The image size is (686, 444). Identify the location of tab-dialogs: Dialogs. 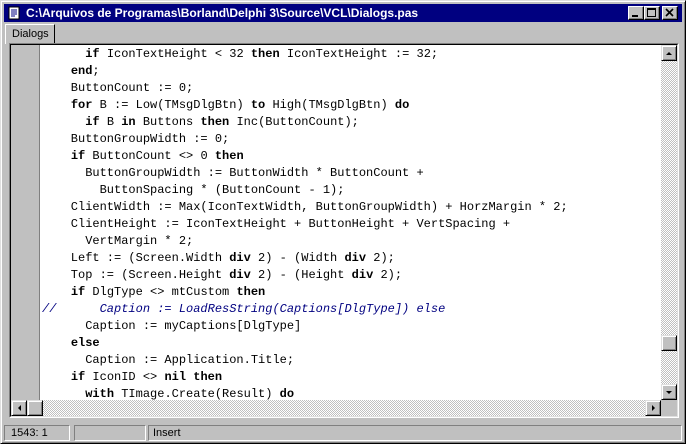
(30, 34).